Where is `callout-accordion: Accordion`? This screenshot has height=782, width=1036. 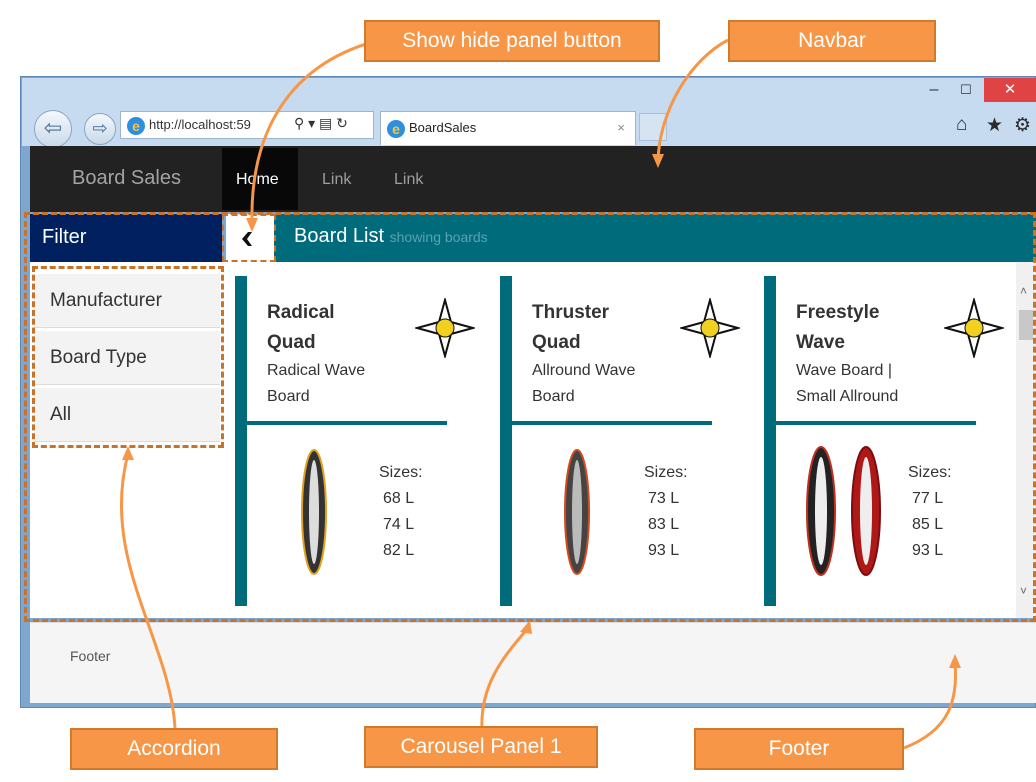
callout-accordion: Accordion is located at coordinates (174, 749).